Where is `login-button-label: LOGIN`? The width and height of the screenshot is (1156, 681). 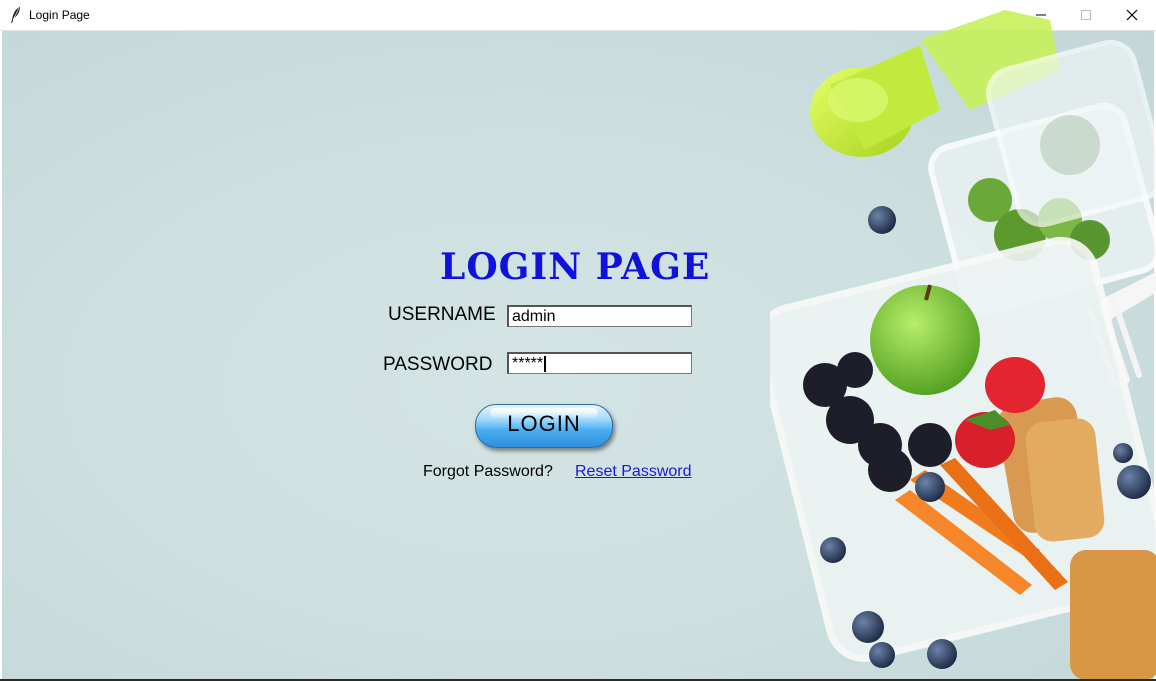 login-button-label: LOGIN is located at coordinates (544, 423).